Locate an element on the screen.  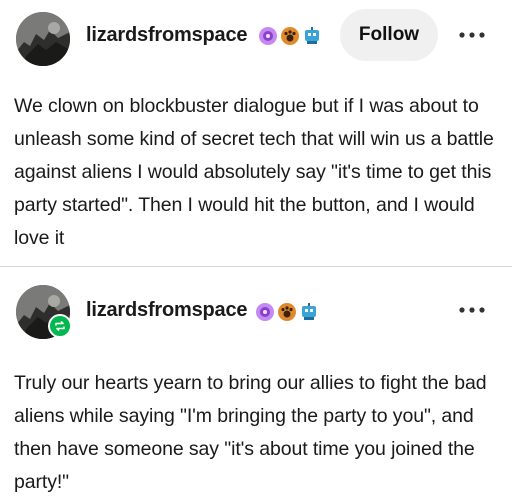
avatar-image is located at coordinates (43, 39).